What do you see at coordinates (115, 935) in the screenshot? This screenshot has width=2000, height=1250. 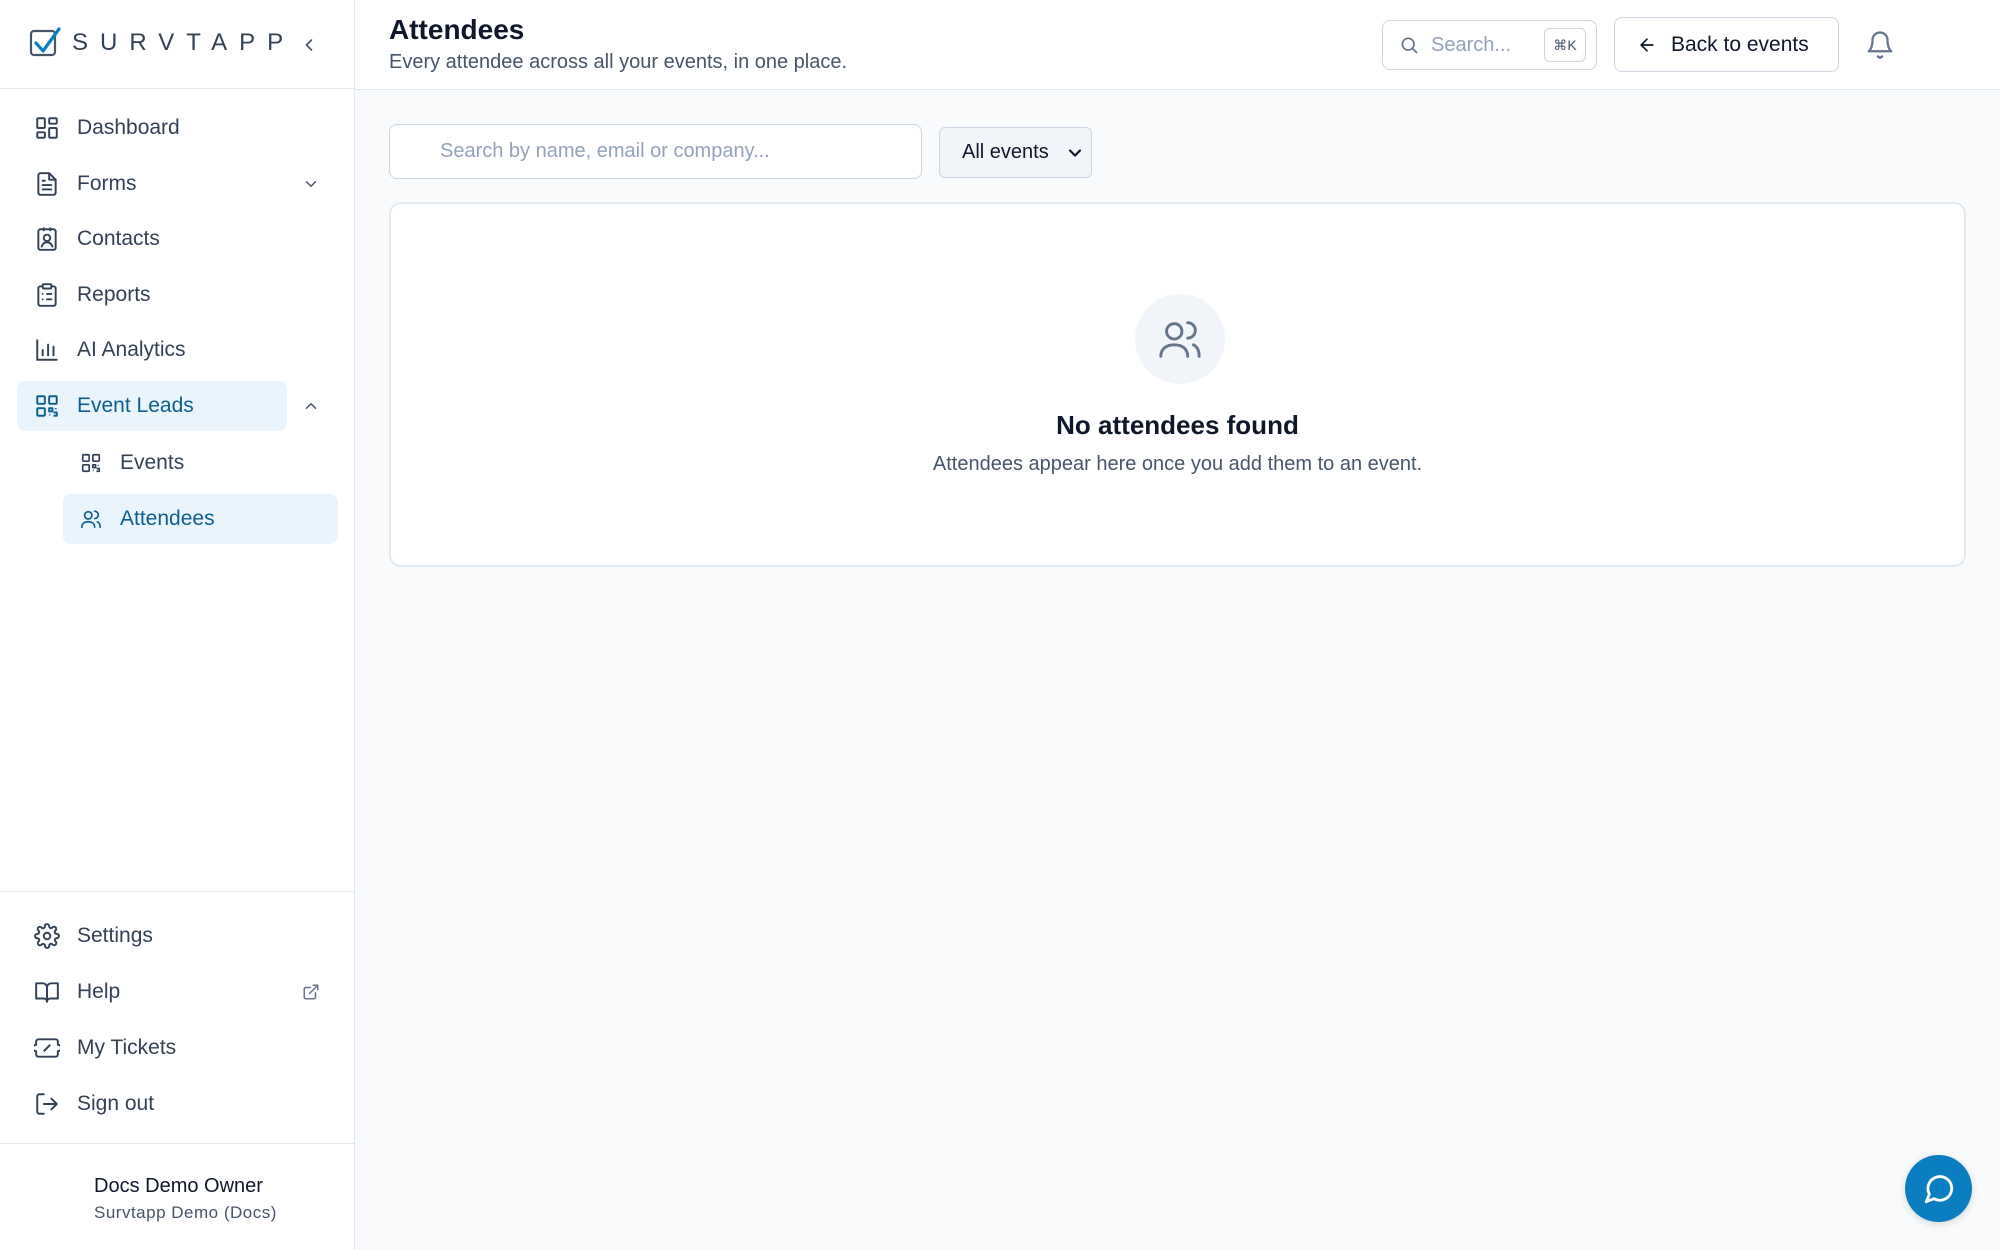 I see `sidebar-item-label: Settings` at bounding box center [115, 935].